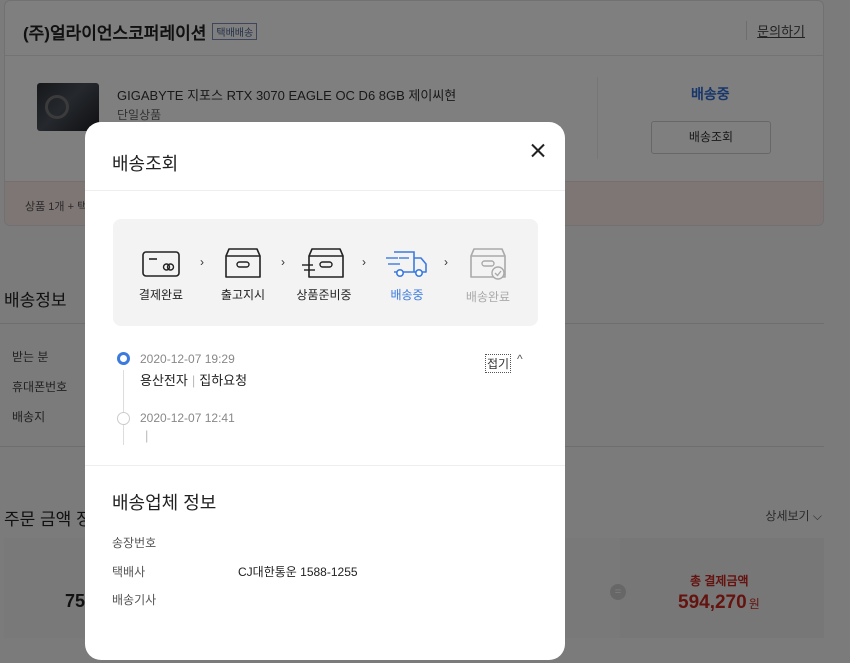 Image resolution: width=850 pixels, height=663 pixels. Describe the element at coordinates (406, 264) in the screenshot. I see `truck-icon` at that location.